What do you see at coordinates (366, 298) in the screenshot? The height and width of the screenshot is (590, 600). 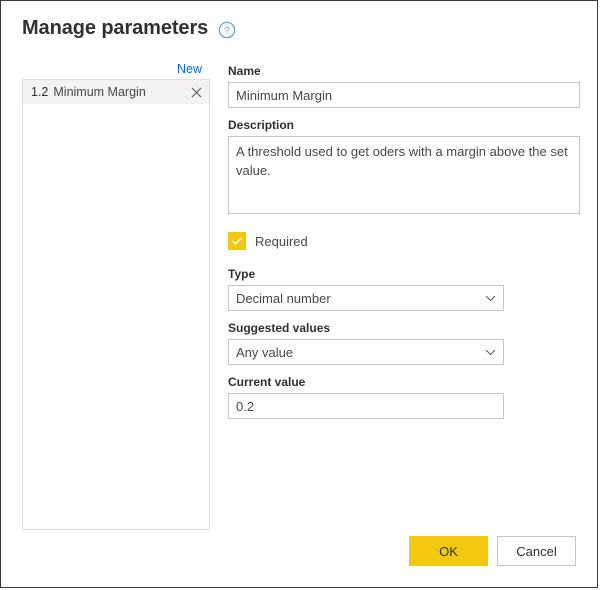 I see `type-dropdown: Decimal number` at bounding box center [366, 298].